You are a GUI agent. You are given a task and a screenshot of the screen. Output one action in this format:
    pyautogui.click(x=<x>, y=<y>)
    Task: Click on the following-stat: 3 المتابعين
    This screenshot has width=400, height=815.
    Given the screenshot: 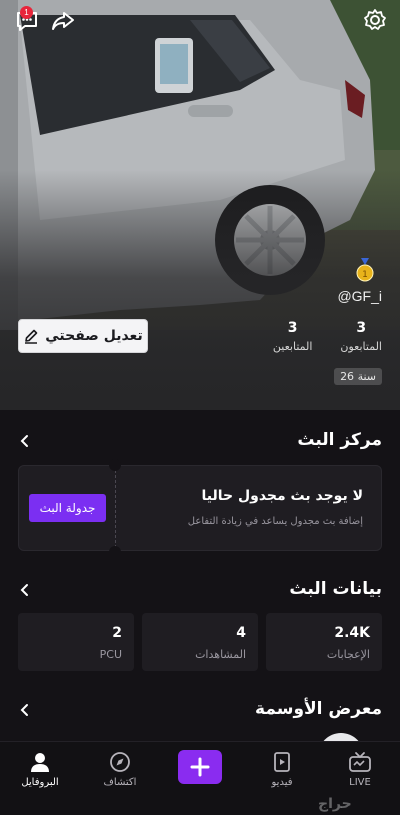 What is the action you would take?
    pyautogui.click(x=293, y=336)
    